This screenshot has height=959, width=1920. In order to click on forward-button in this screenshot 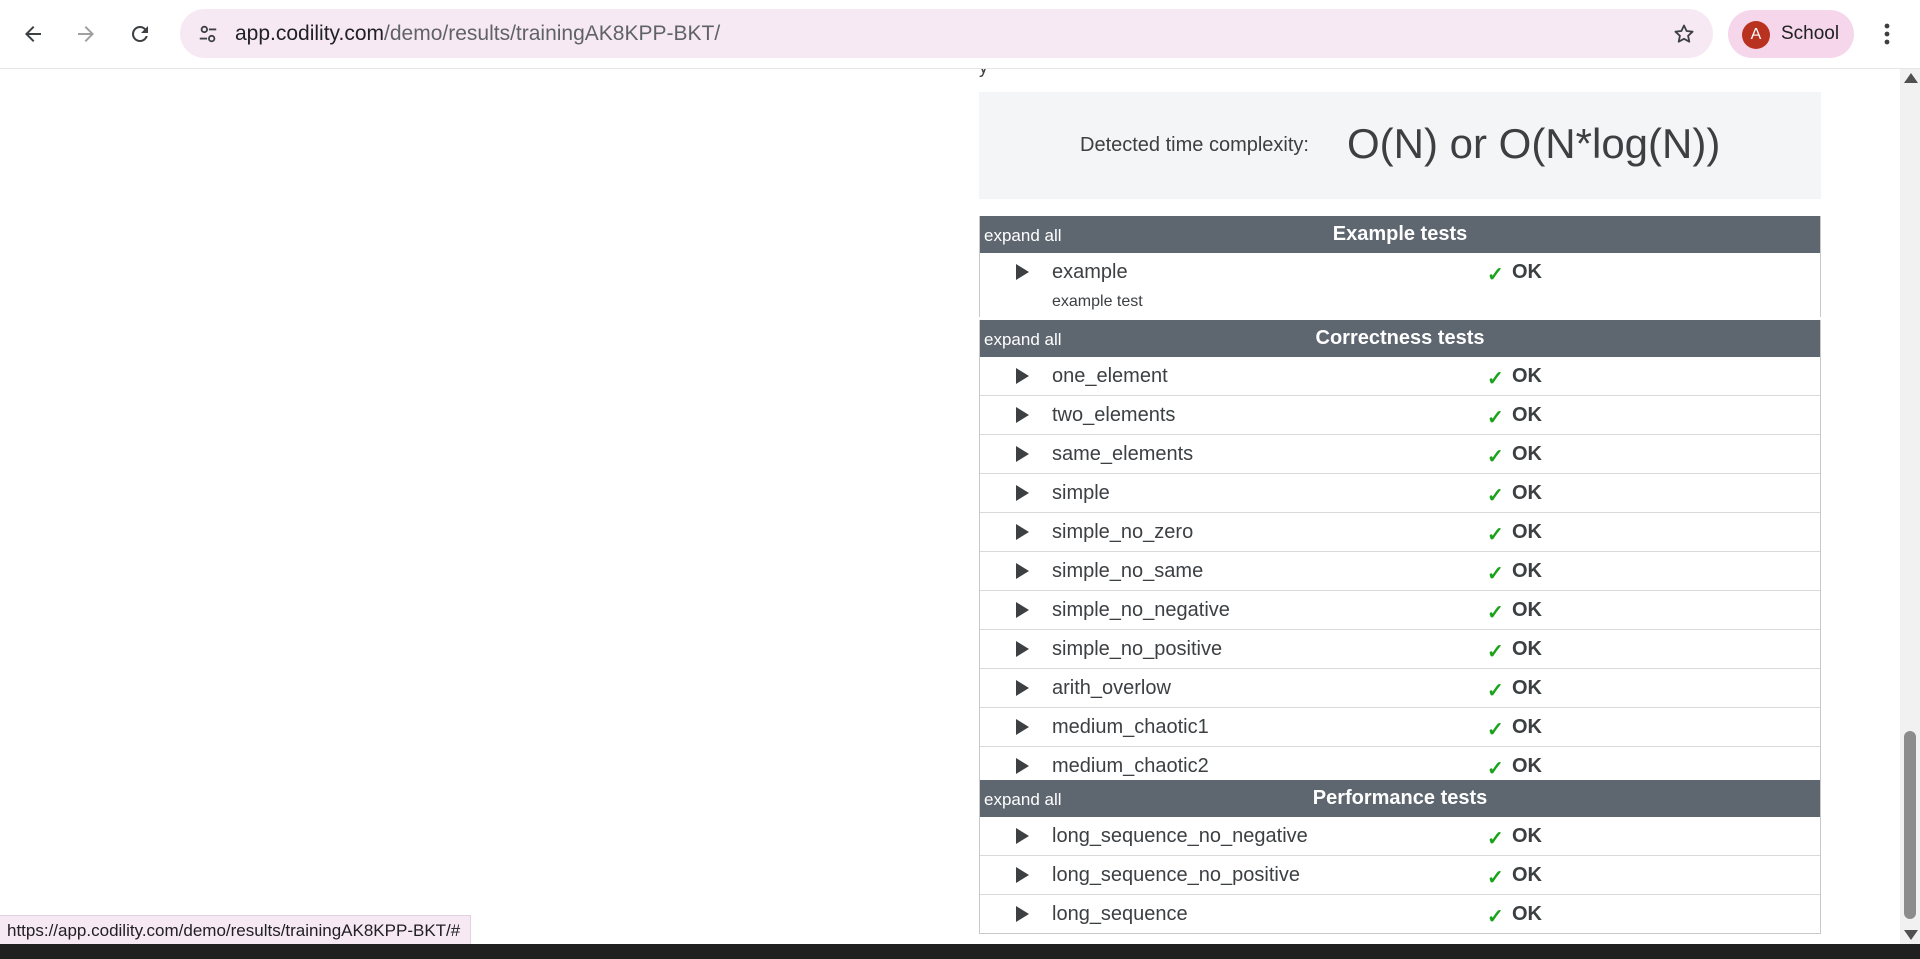, I will do `click(86, 34)`.